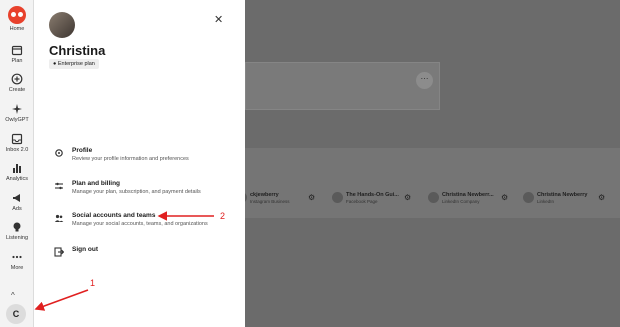 The width and height of the screenshot is (620, 327). I want to click on annotation-number-1: 1, so click(93, 283).